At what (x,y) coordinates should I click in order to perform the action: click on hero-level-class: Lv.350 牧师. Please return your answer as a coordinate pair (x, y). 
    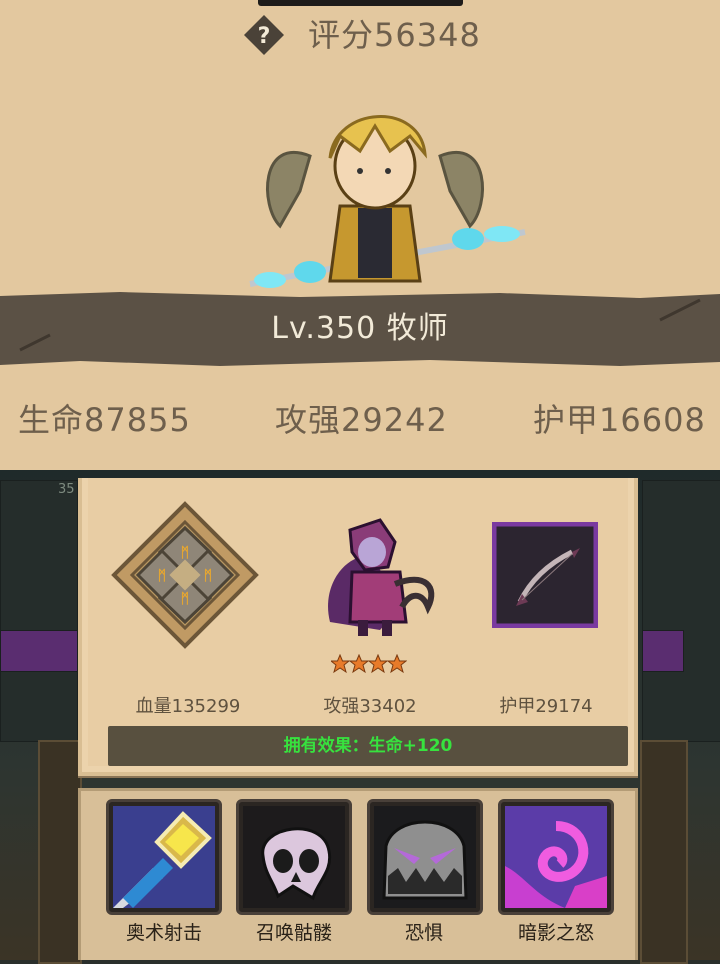
    Looking at the image, I should click on (360, 328).